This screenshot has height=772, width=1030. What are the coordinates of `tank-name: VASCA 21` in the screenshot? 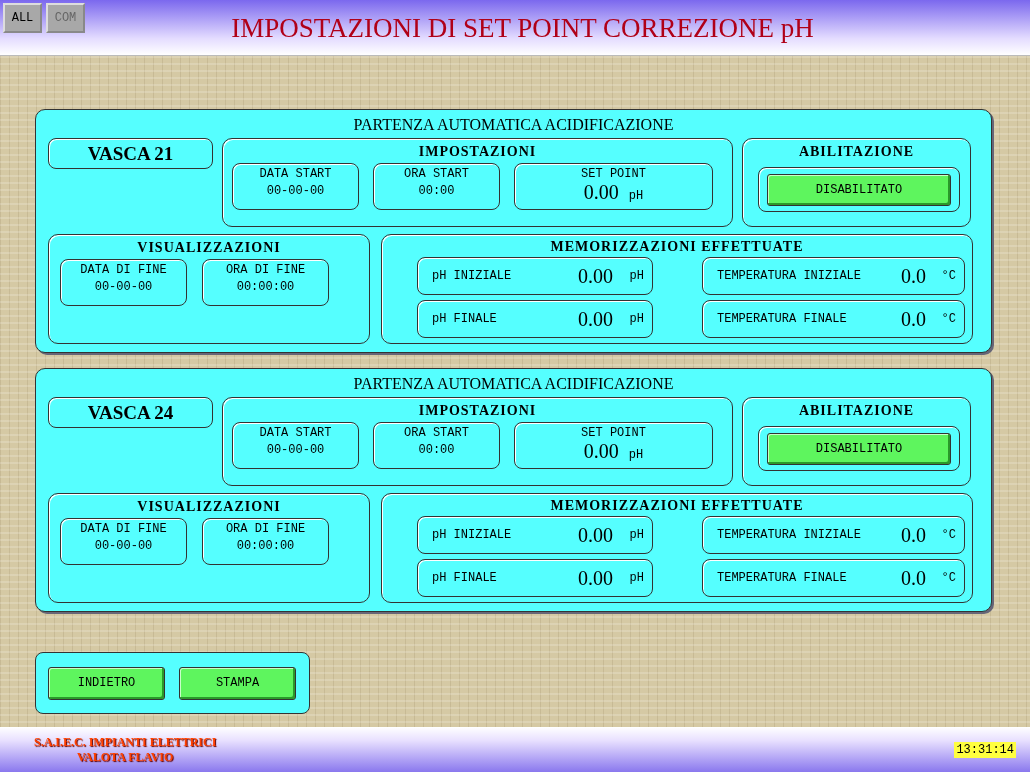 It's located at (130, 153).